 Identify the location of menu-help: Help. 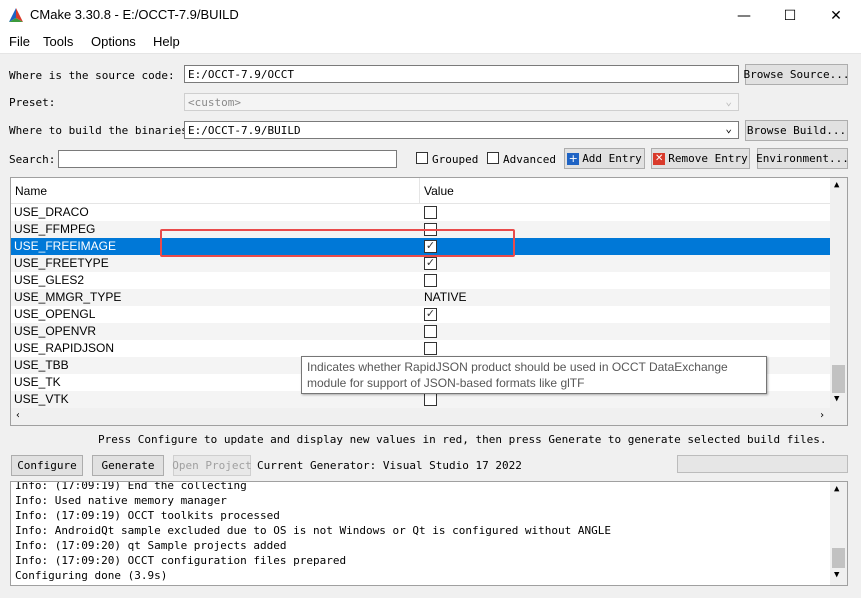
(166, 41).